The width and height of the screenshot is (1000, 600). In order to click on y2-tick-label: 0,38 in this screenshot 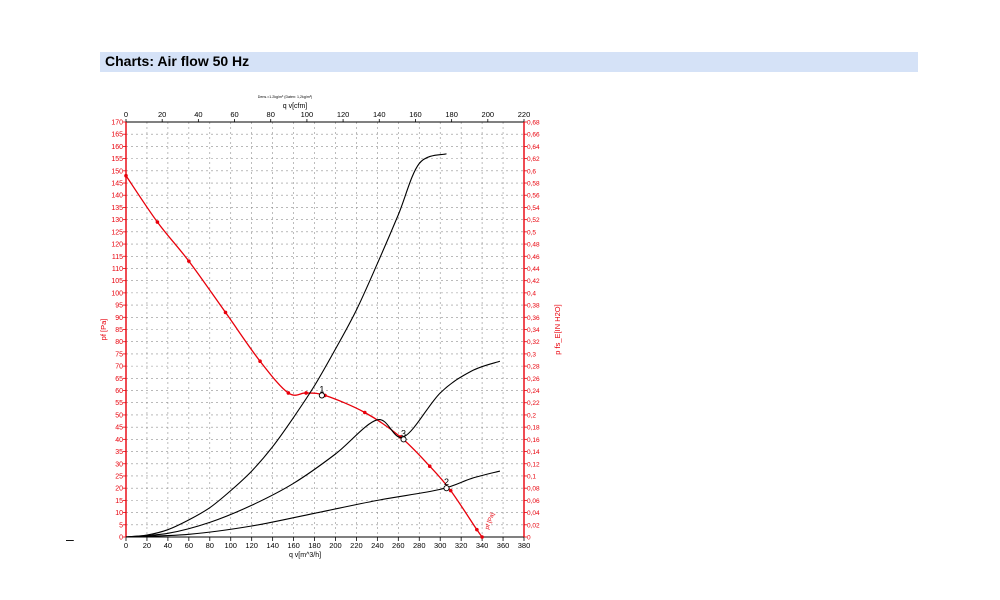, I will do `click(533, 306)`.